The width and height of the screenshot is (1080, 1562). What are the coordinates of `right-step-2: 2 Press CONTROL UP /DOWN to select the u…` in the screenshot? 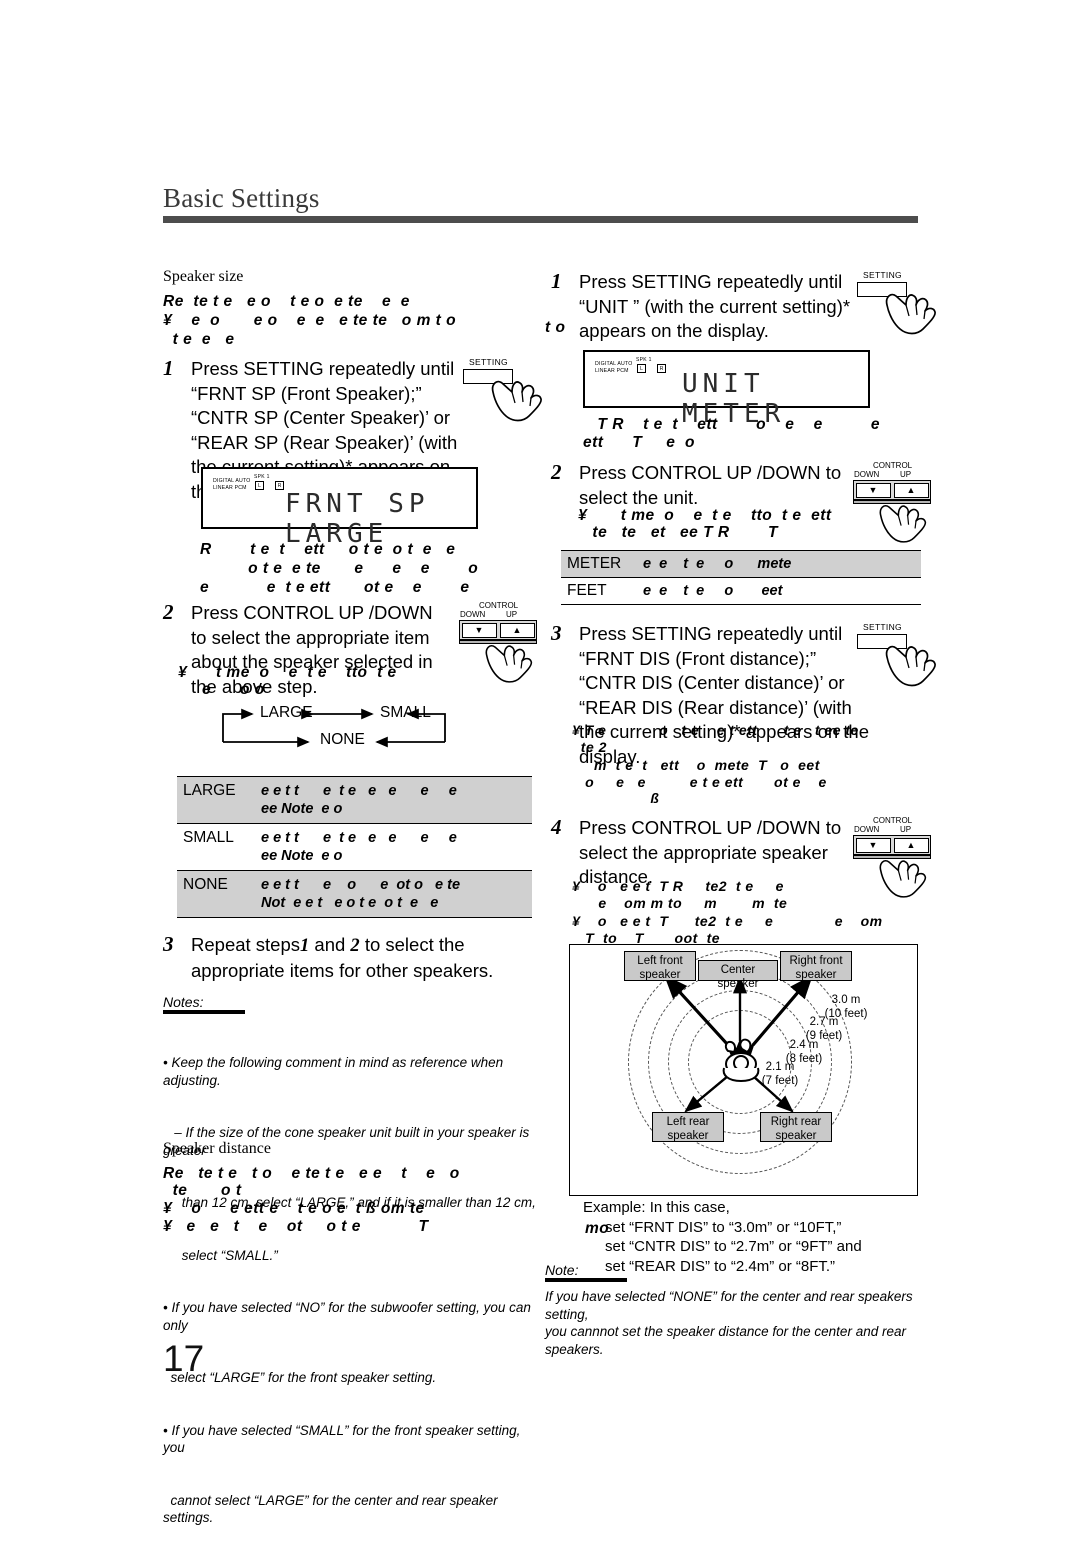 It's located at (701, 485).